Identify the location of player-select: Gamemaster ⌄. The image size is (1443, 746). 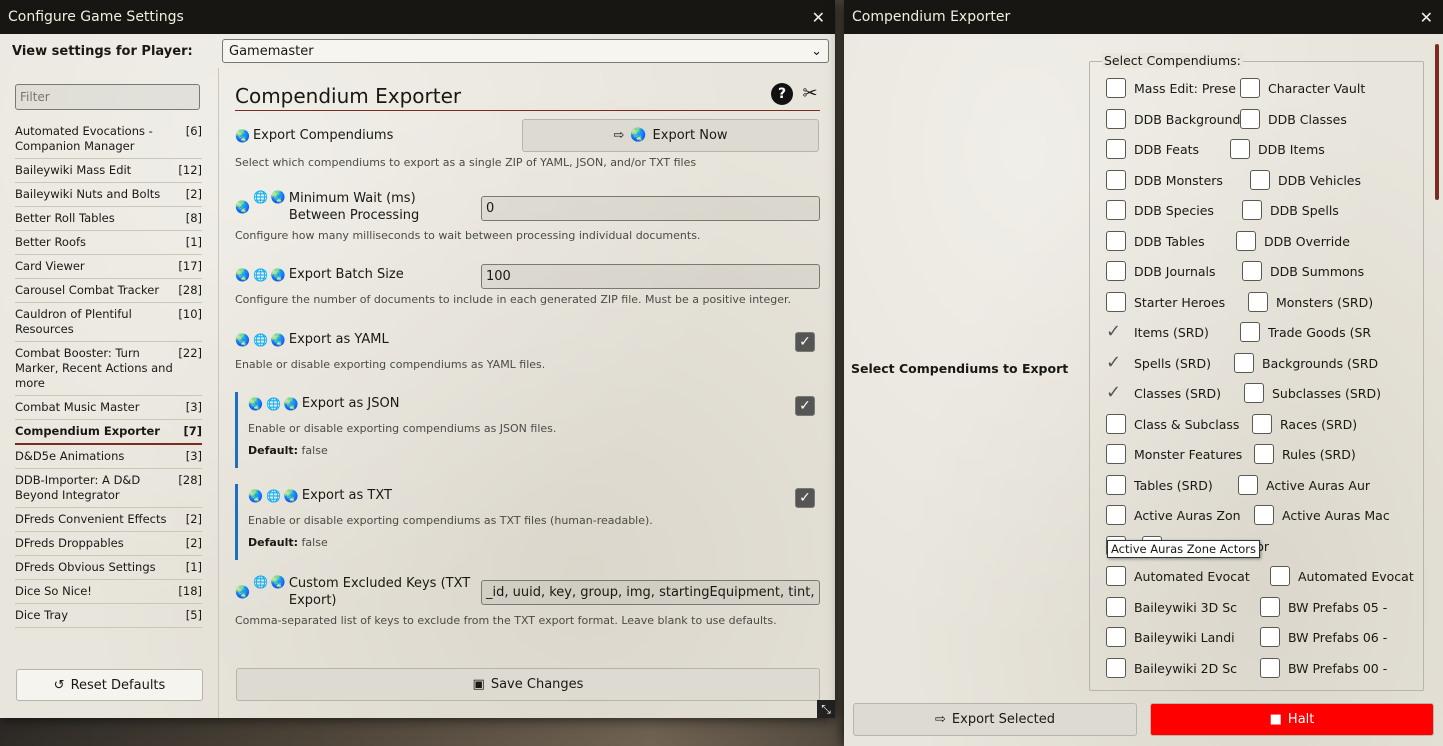
(525, 51).